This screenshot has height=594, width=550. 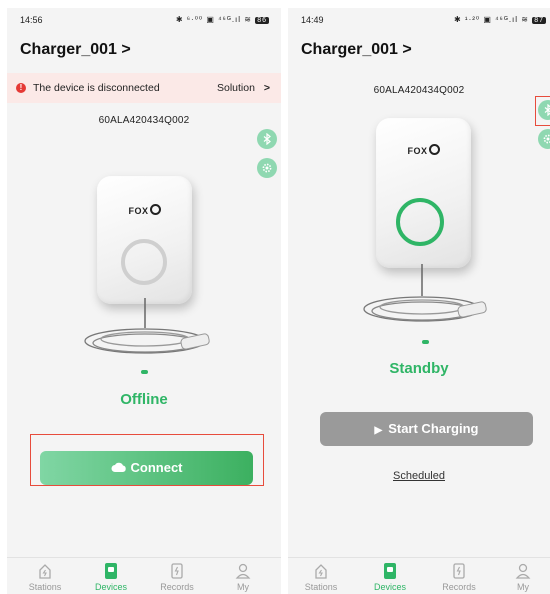 I want to click on signal-icons: ✱ ¹·²⁰ ▣ ⁴⁶ᴳ.ıl ≋, so click(x=491, y=19).